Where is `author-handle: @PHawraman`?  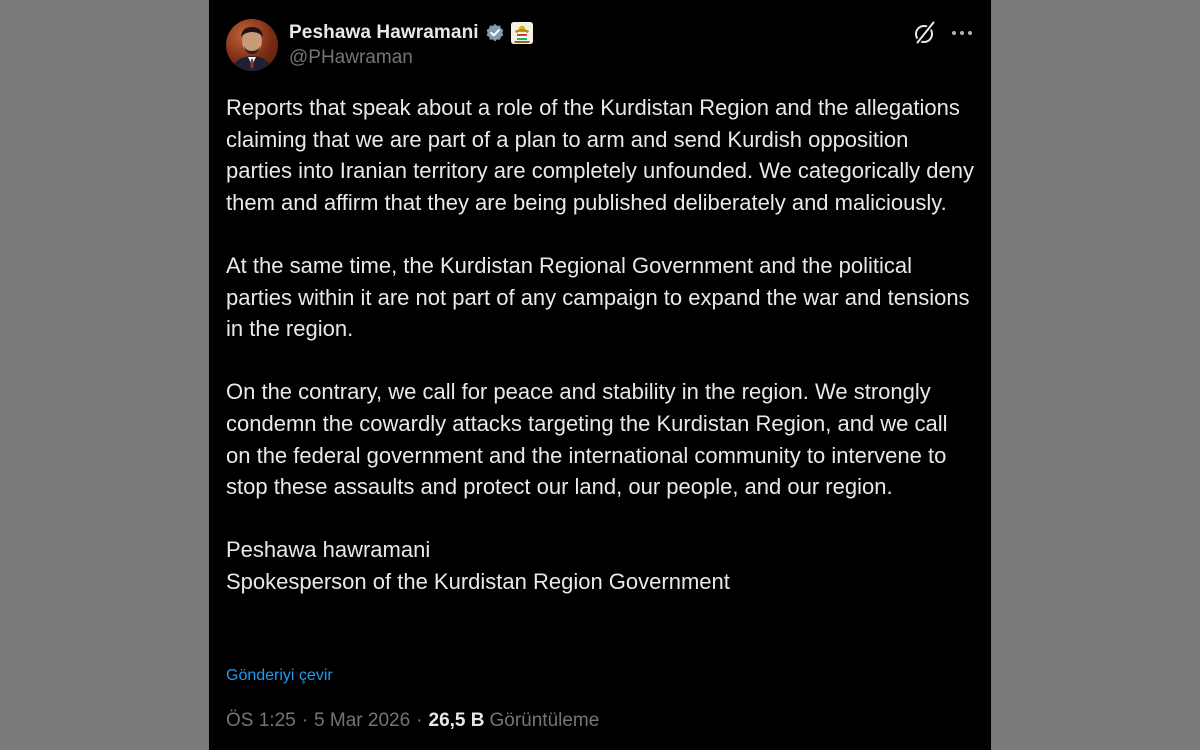 author-handle: @PHawraman is located at coordinates (351, 58).